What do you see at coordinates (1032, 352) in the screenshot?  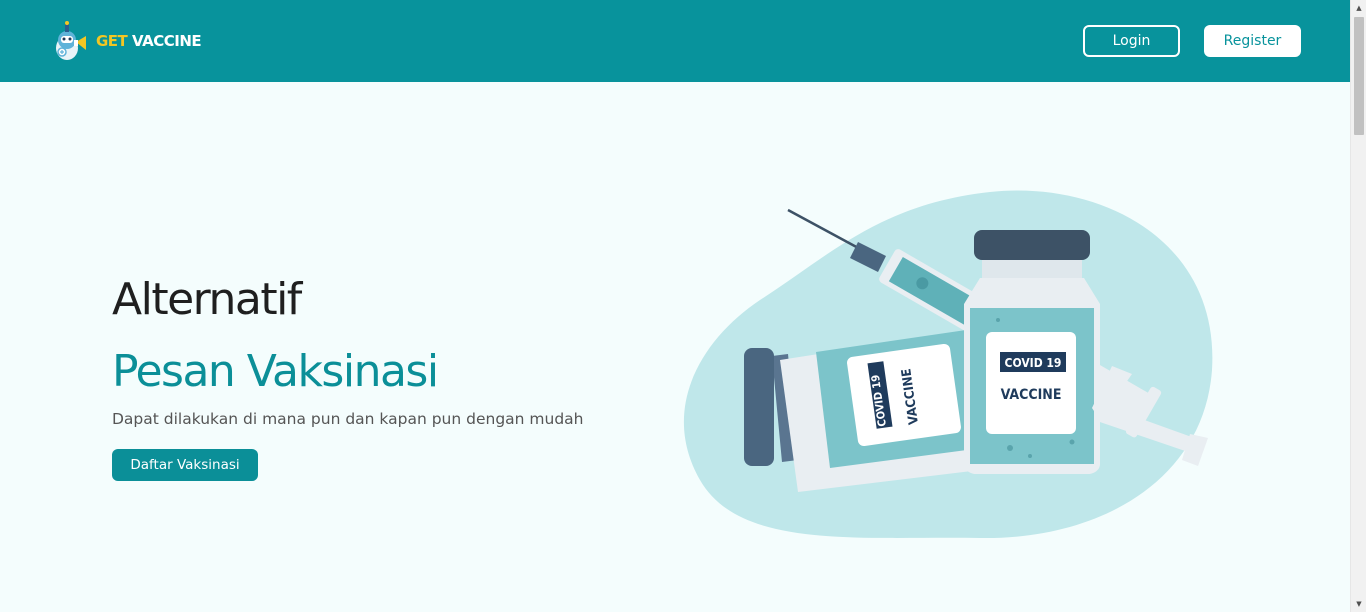 I see `right-vial: COVID 19 VACCINE` at bounding box center [1032, 352].